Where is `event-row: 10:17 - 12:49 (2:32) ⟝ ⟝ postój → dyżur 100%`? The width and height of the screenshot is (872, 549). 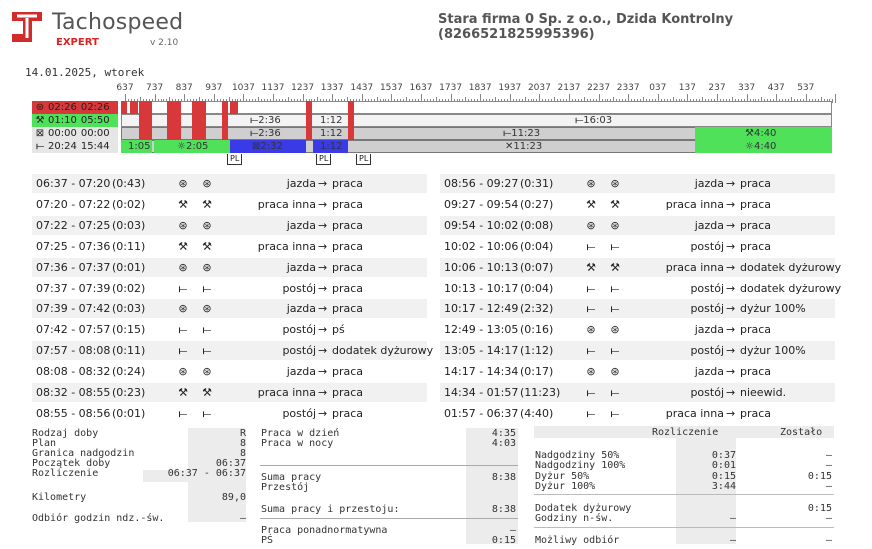 event-row: 10:17 - 12:49 (2:32) ⟝ ⟝ postój → dyżur 100% is located at coordinates (637, 309).